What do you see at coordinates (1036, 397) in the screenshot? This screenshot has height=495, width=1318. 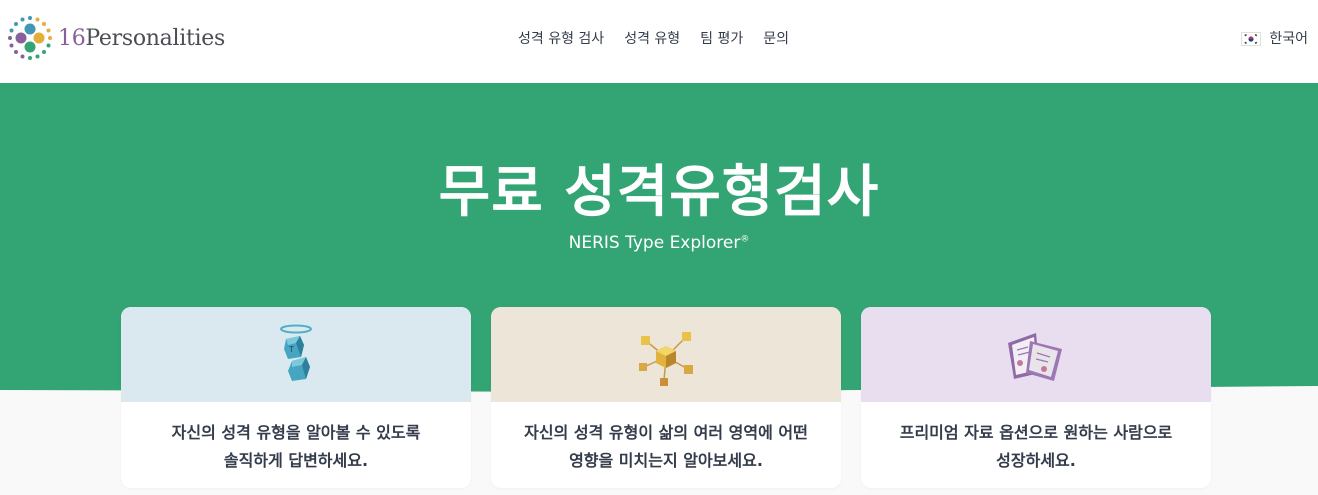 I see `feature-card-premium: 프리미엄 자료 옵션으로 원하는 사람으로성장하세요.` at bounding box center [1036, 397].